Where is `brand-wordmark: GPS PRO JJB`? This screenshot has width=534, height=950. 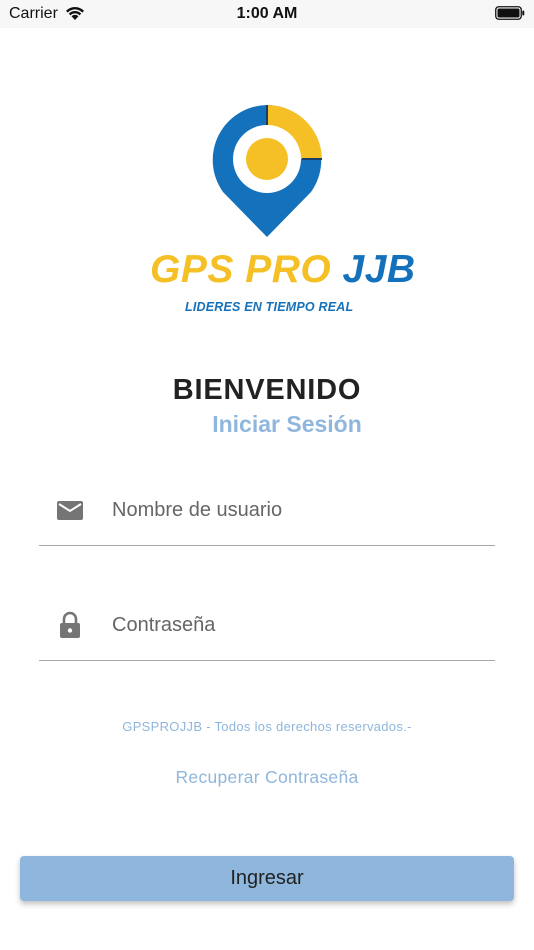
brand-wordmark: GPS PRO JJB is located at coordinates (283, 270).